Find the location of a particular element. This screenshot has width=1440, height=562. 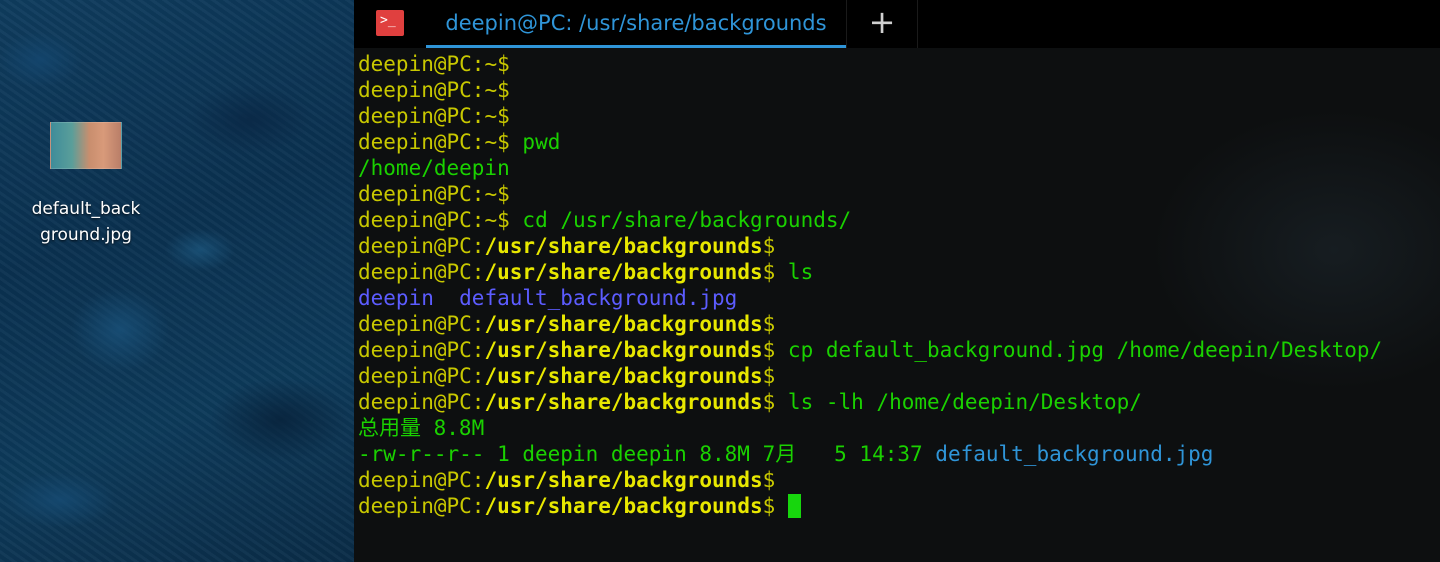

terminal-line: deepin default_background.jpg is located at coordinates (896, 298).